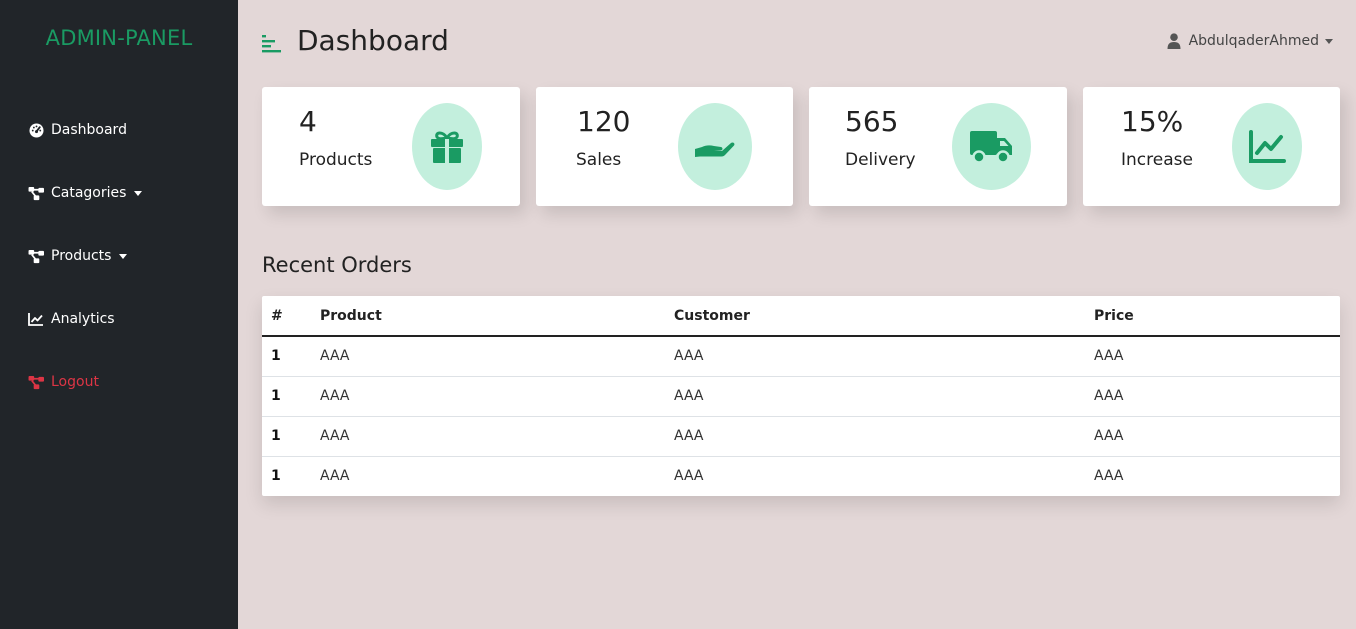 Image resolution: width=1356 pixels, height=629 pixels. Describe the element at coordinates (488, 316) in the screenshot. I see `column-header-product: Product` at that location.